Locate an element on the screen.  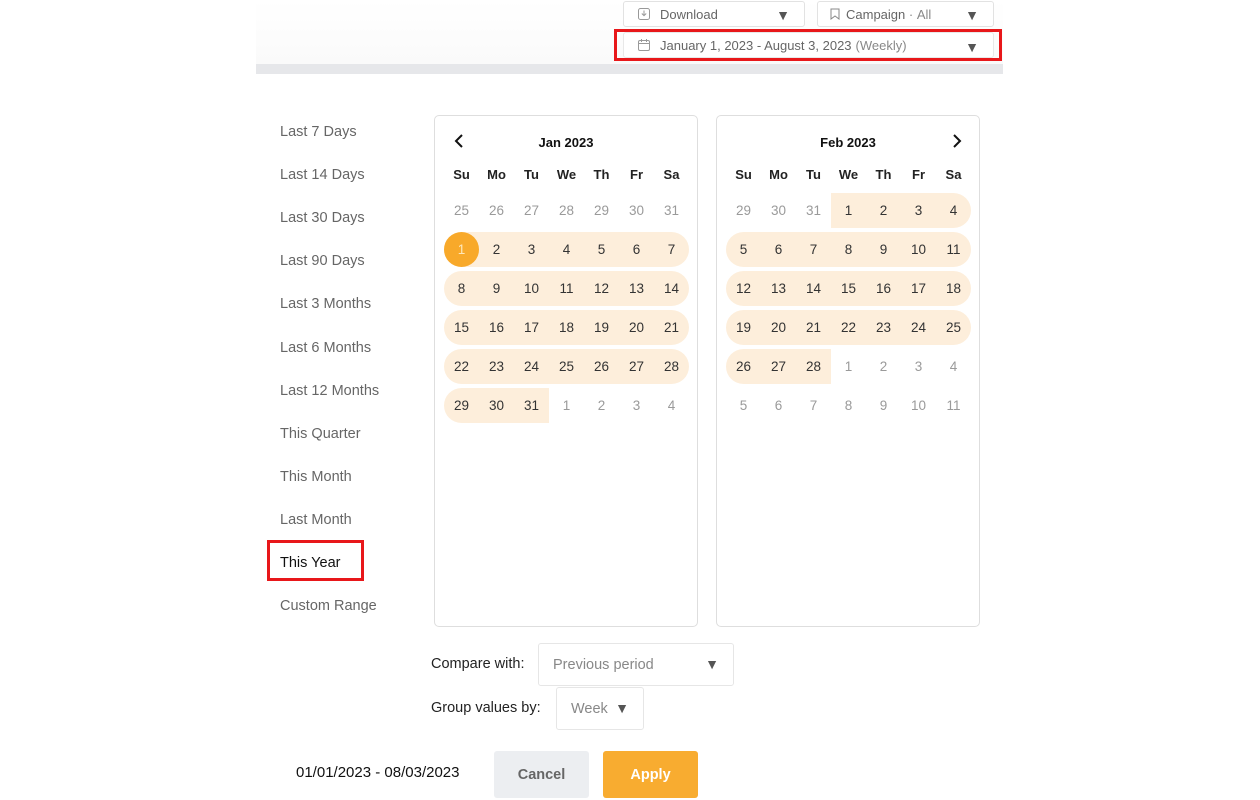
compare-select: Previous period ▼ is located at coordinates (636, 664).